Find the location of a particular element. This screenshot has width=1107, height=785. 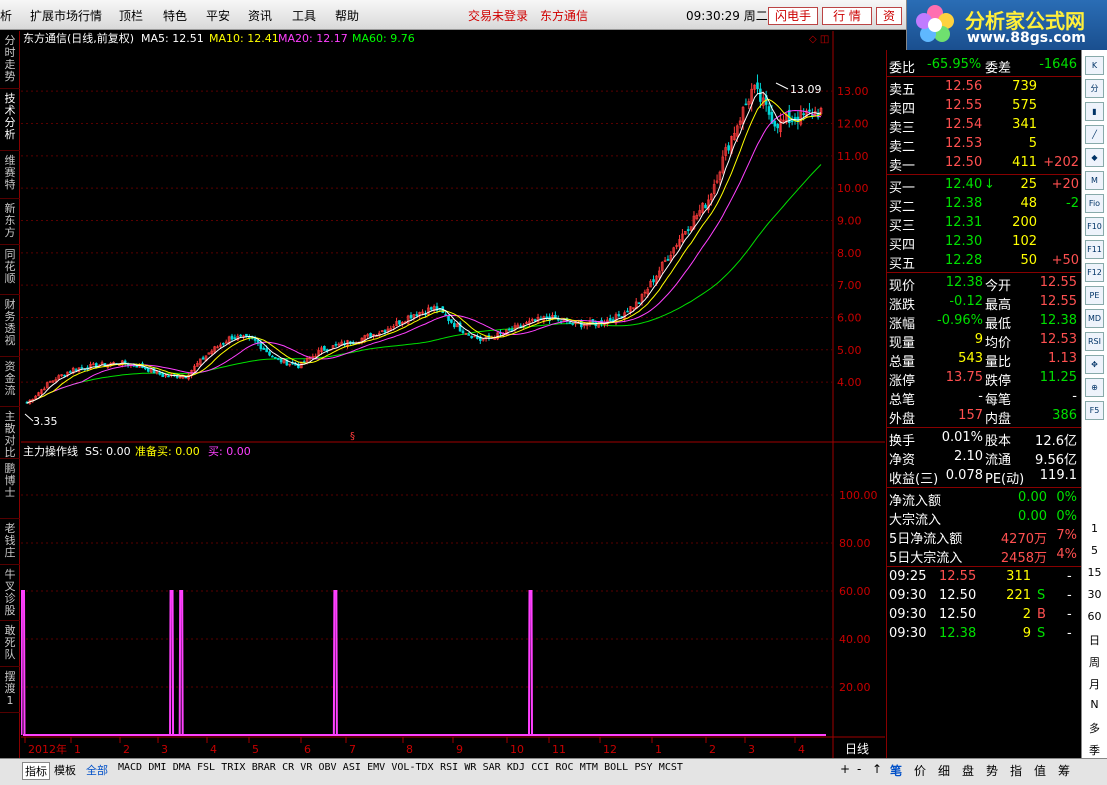

left-tab-8: 鹏博士 is located at coordinates (10, 491).